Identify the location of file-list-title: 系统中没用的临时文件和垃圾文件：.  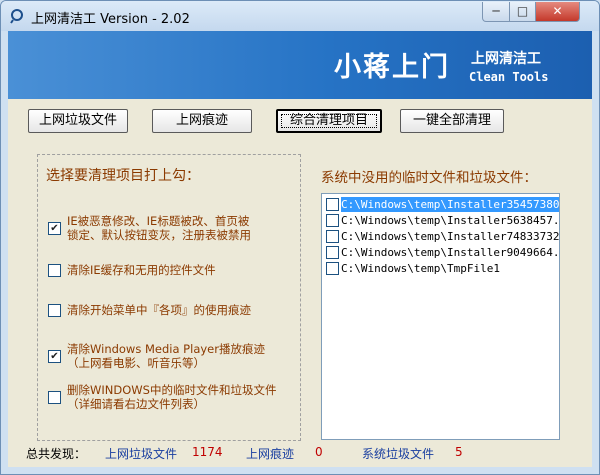
(429, 178).